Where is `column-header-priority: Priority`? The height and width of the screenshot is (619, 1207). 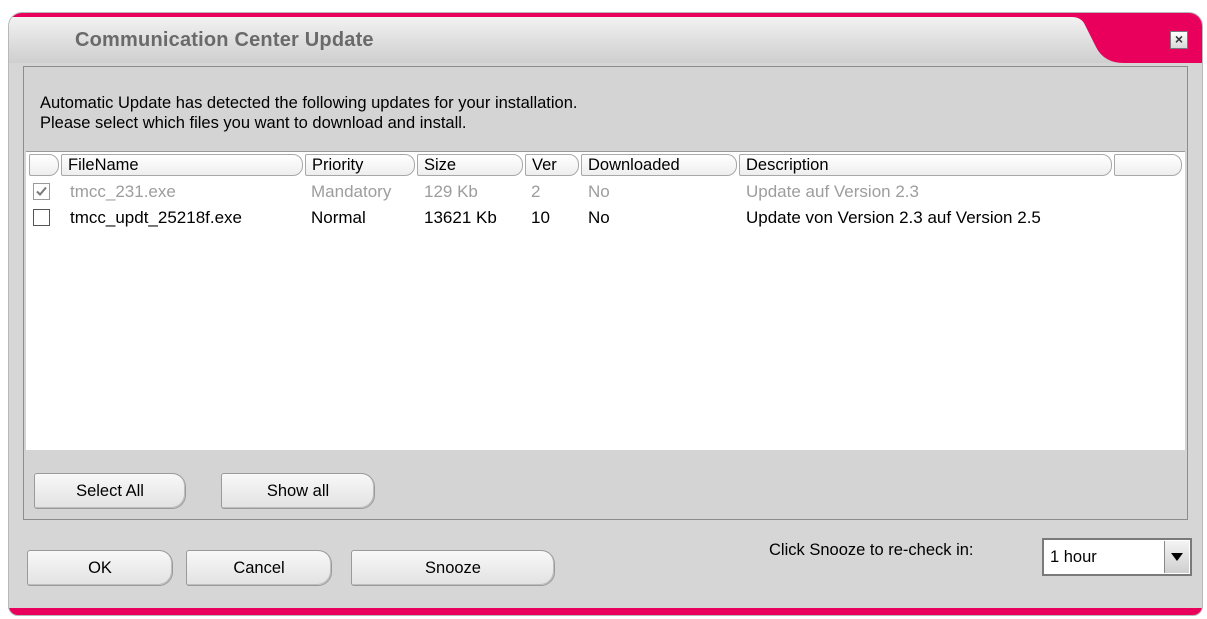 column-header-priority: Priority is located at coordinates (360, 165).